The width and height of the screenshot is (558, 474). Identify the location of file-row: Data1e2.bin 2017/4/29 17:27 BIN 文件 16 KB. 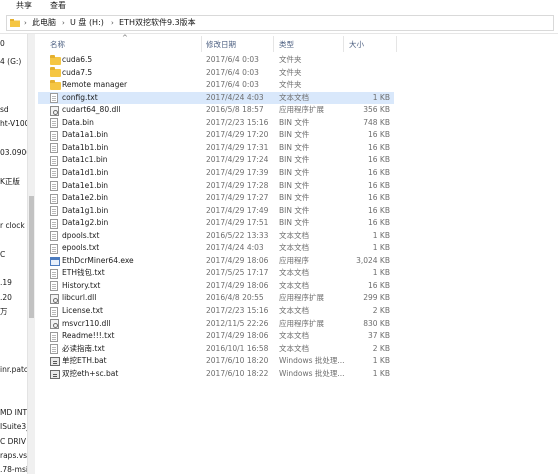
(216, 198).